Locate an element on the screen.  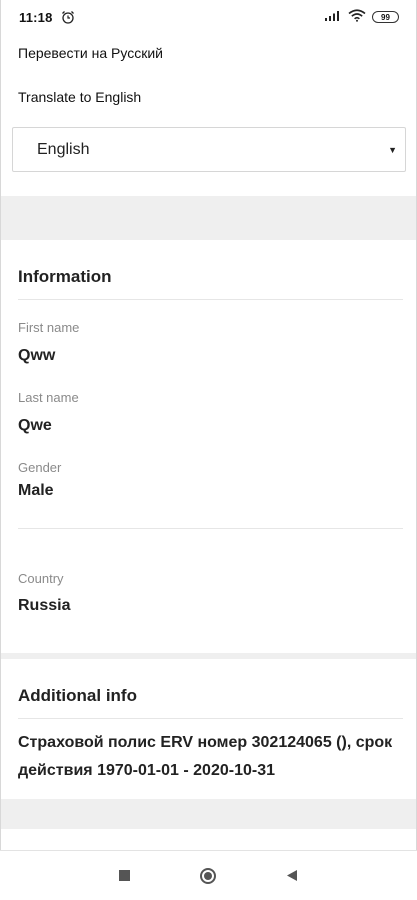
additional-info-title: Additional info is located at coordinates (77, 695).